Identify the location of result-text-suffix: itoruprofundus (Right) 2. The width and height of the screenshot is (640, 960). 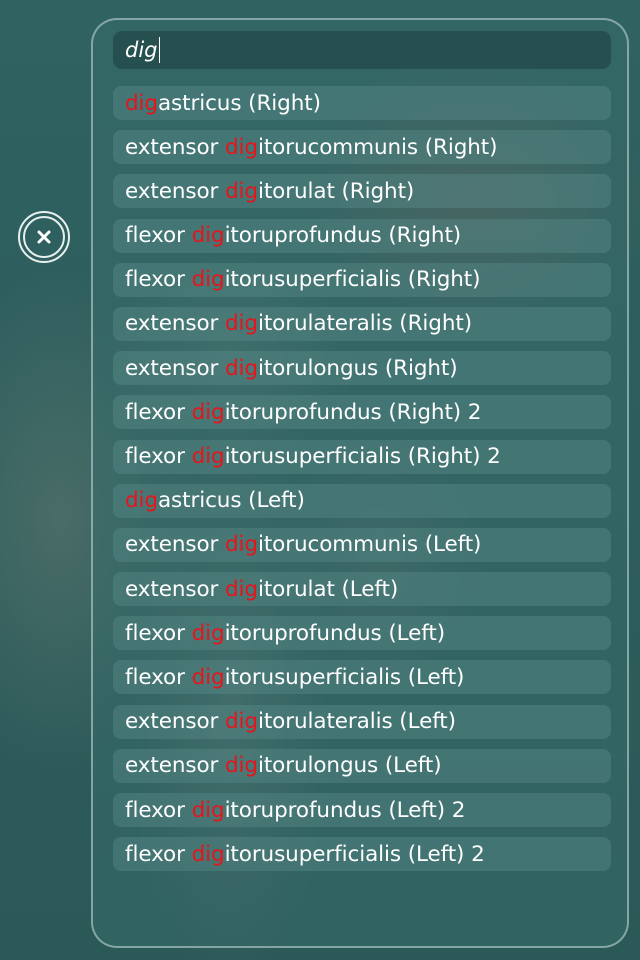
(353, 412).